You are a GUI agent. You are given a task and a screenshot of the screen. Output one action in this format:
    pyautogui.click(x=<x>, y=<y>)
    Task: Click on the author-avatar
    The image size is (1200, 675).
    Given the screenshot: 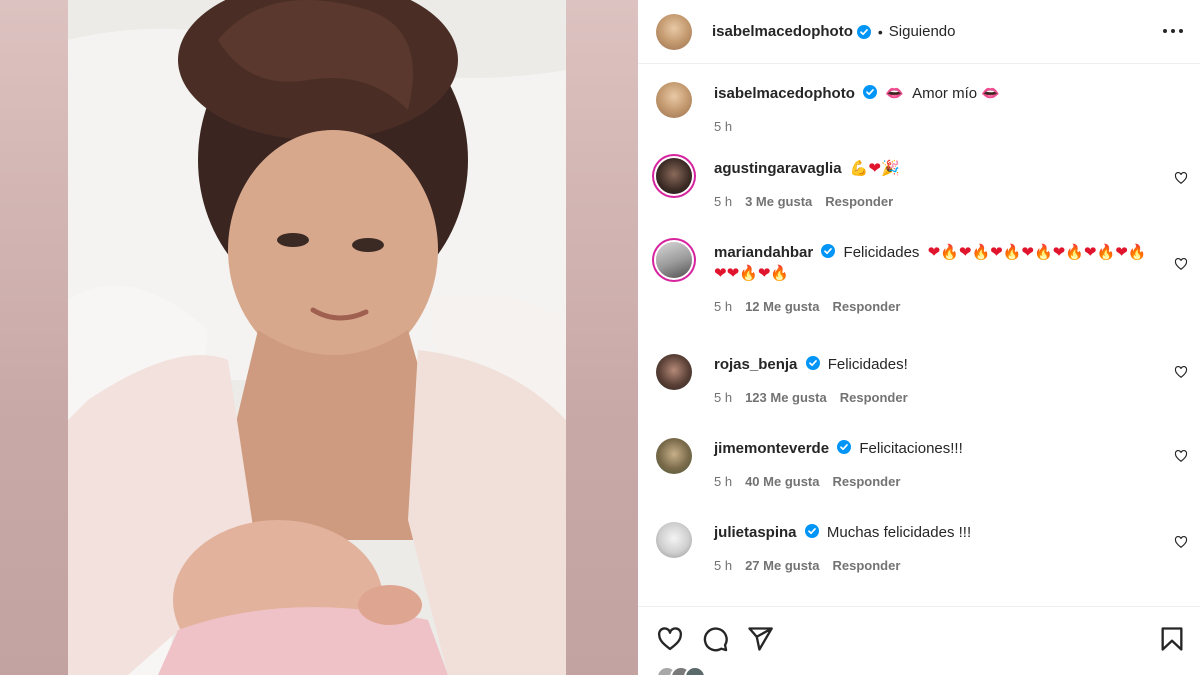 What is the action you would take?
    pyautogui.click(x=674, y=31)
    